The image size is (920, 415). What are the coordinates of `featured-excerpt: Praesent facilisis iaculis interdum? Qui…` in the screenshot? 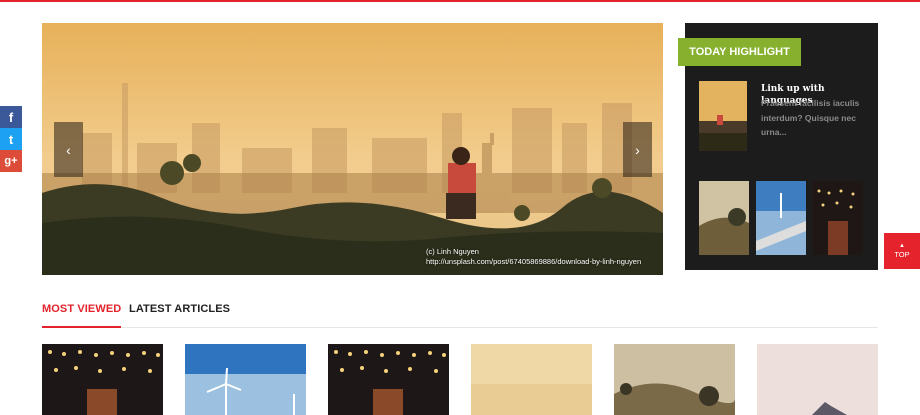 It's located at (810, 117).